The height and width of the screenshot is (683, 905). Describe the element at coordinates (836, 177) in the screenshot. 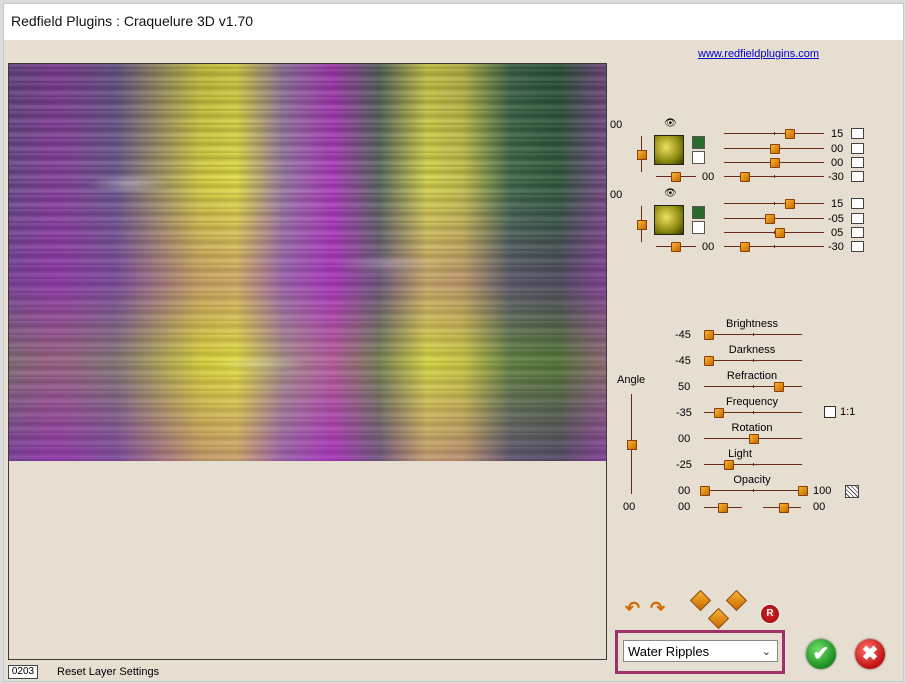

I see `layer-1-slider-4-value: -30` at that location.